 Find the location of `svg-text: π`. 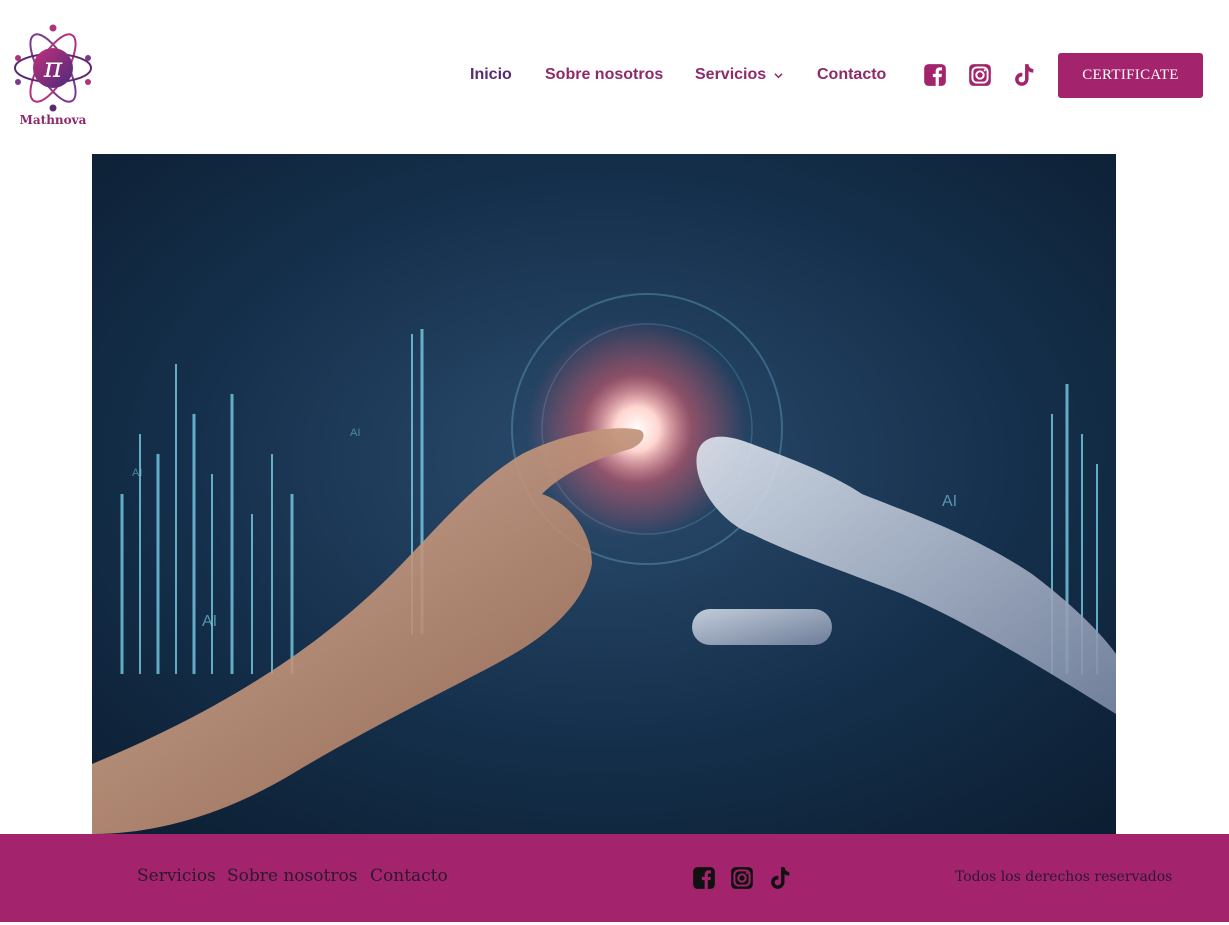

svg-text: π is located at coordinates (53, 67).